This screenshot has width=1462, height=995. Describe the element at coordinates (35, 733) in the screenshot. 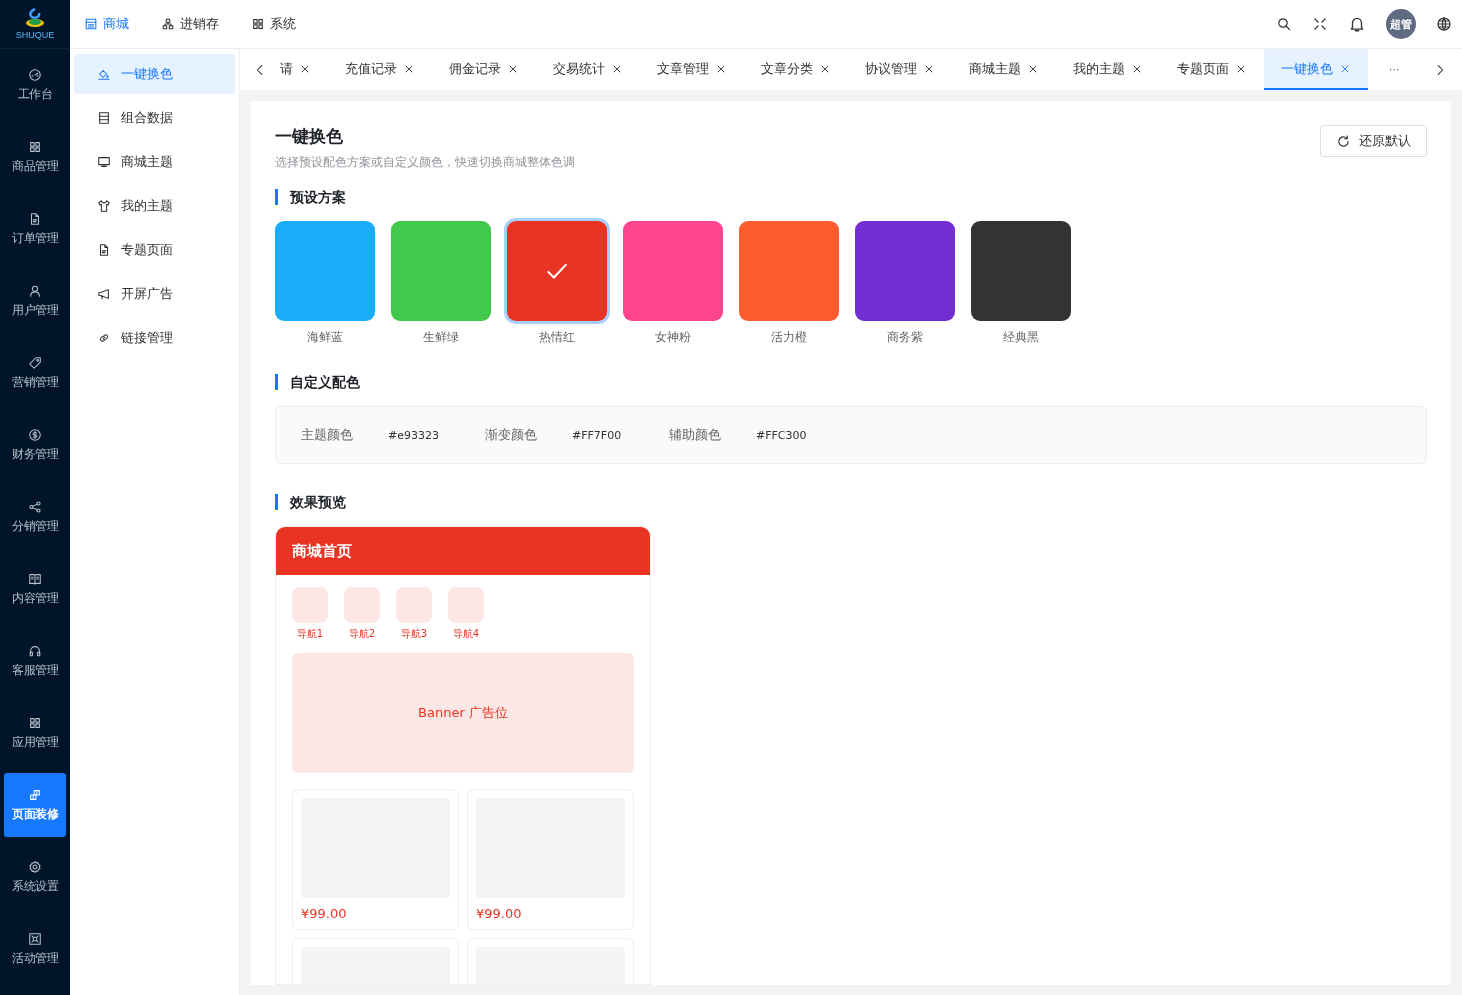

I see `nav-item: 应用管理` at that location.